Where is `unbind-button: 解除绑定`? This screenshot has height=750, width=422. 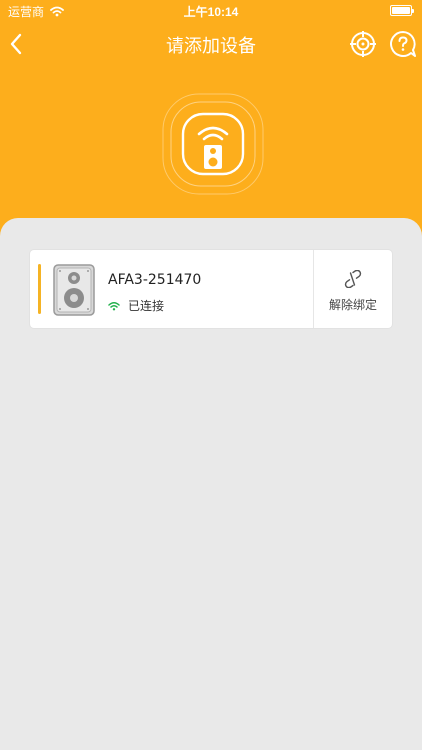 unbind-button: 解除绑定 is located at coordinates (353, 289).